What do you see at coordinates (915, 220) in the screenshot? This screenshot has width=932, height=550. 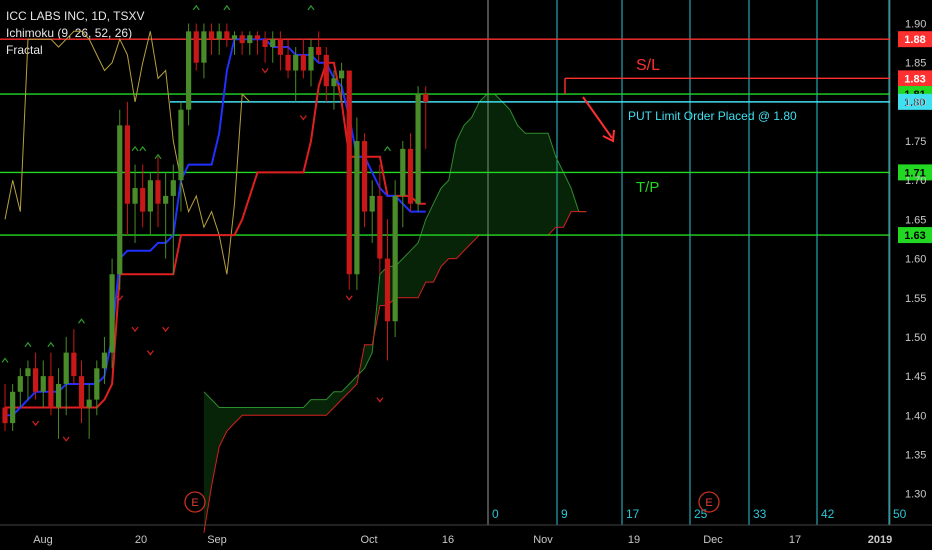 I see `y-tick-label: 1.65` at bounding box center [915, 220].